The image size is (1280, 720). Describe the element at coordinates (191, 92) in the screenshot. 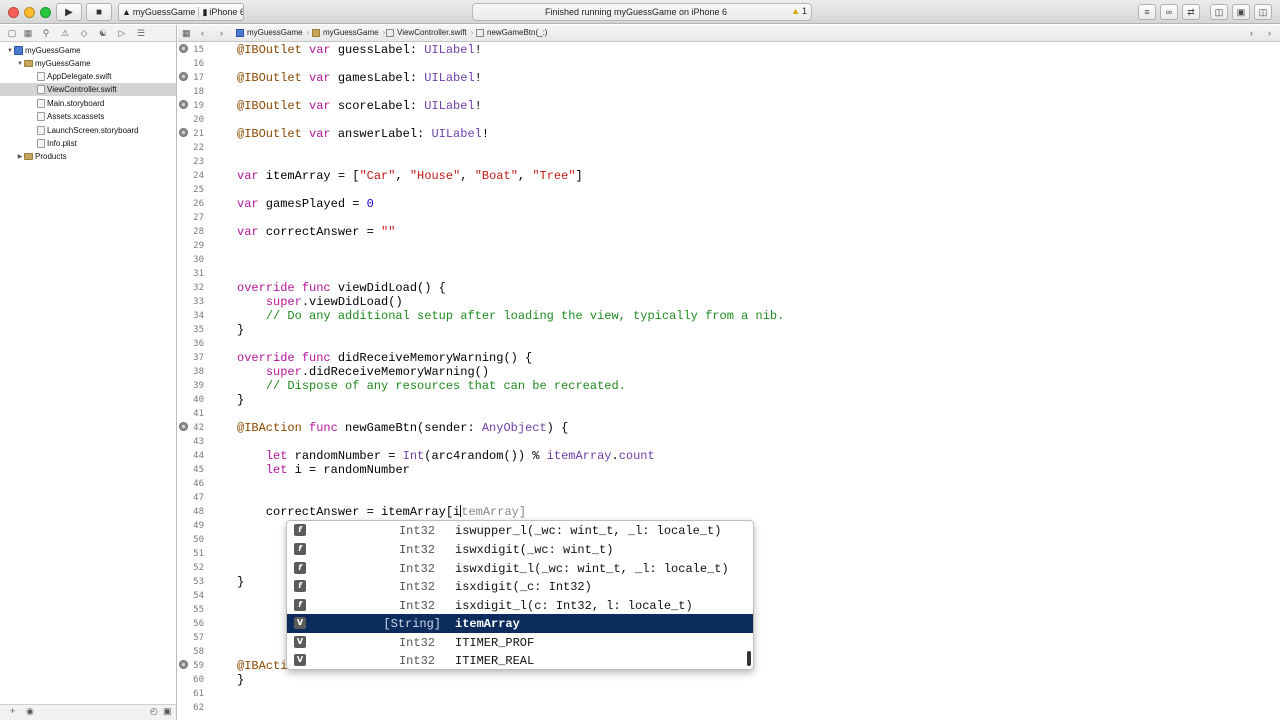

I see `line-number: 18` at that location.